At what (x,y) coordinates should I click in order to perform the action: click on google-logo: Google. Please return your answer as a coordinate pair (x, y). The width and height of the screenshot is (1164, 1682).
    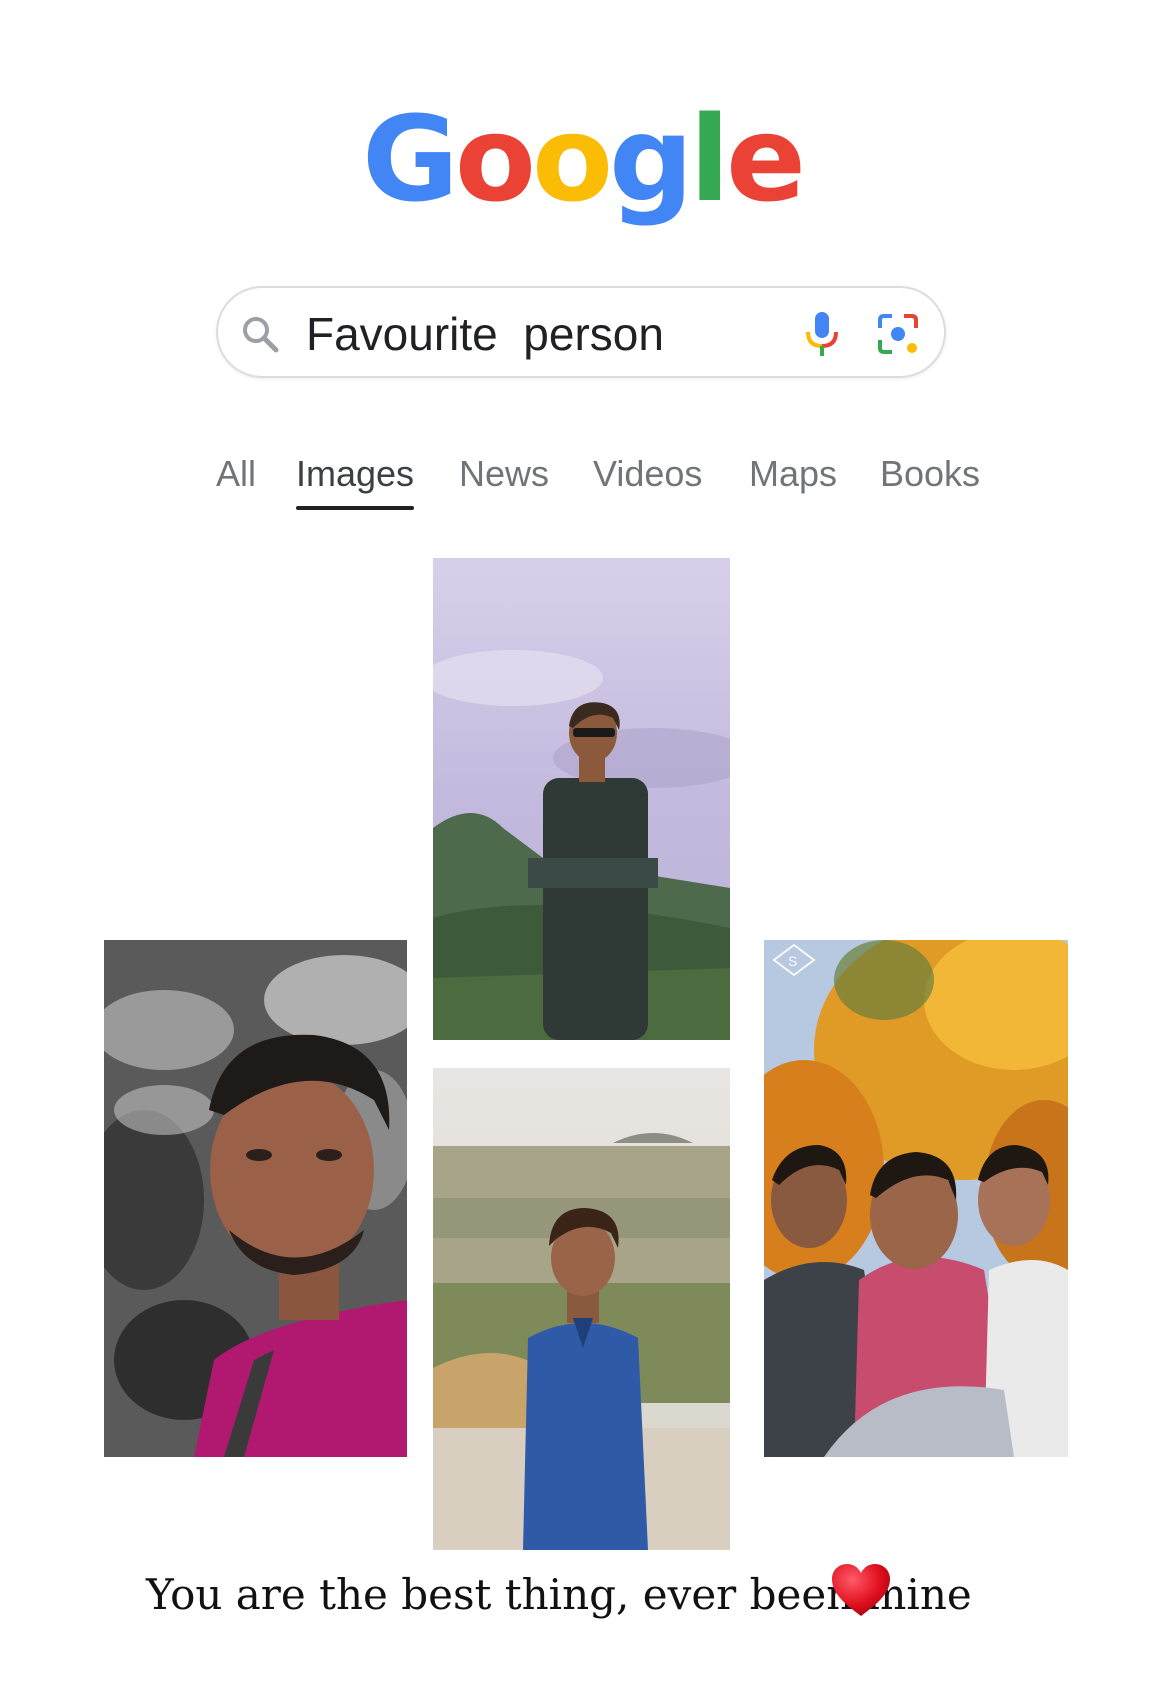
    Looking at the image, I should click on (582, 159).